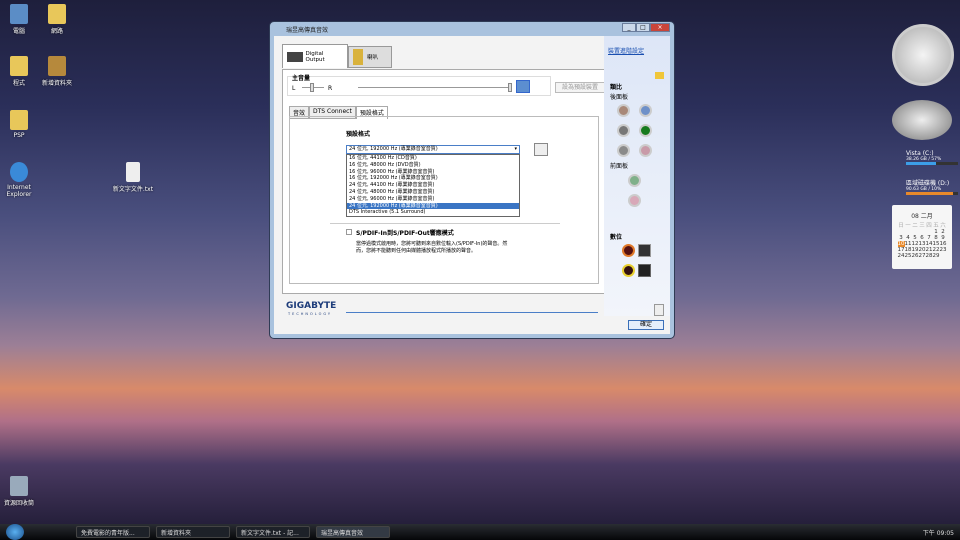  What do you see at coordinates (193, 532) in the screenshot?
I see `taskbar-item: 新增資料夾` at bounding box center [193, 532].